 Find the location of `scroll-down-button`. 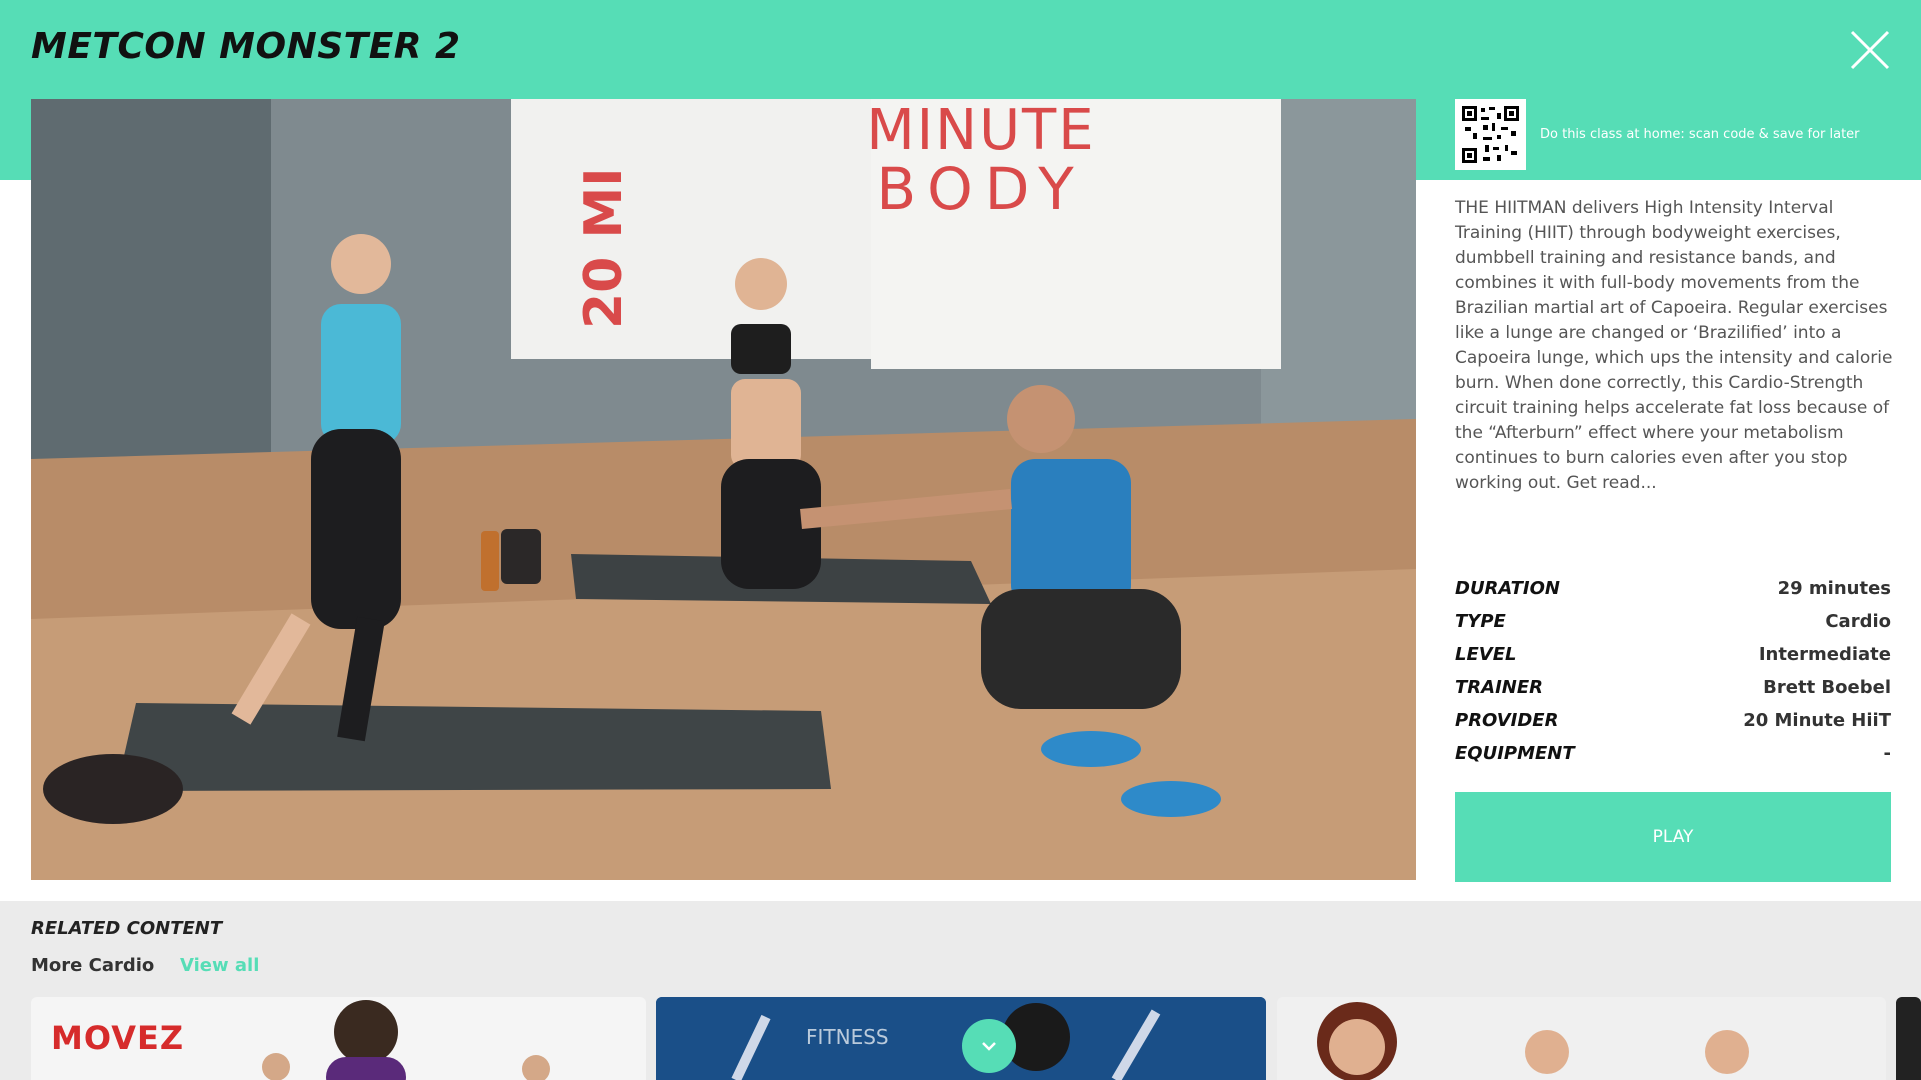

scroll-down-button is located at coordinates (989, 1046).